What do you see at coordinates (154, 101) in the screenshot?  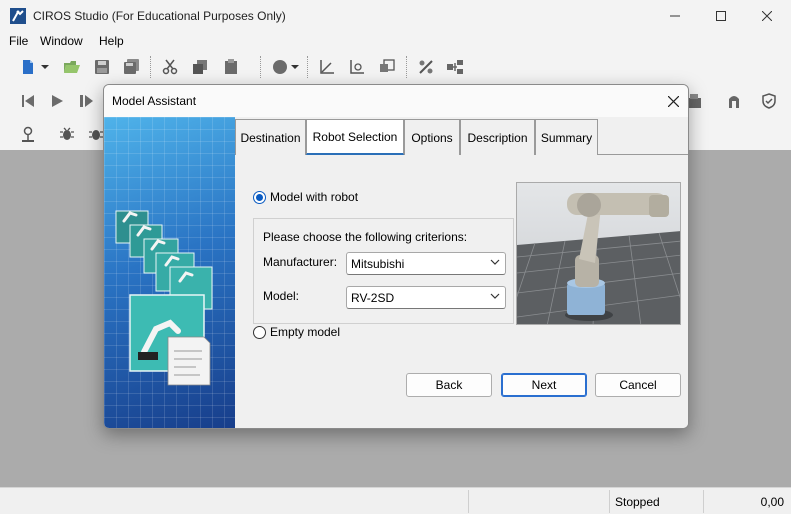 I see `dialog-title: Model Assistant` at bounding box center [154, 101].